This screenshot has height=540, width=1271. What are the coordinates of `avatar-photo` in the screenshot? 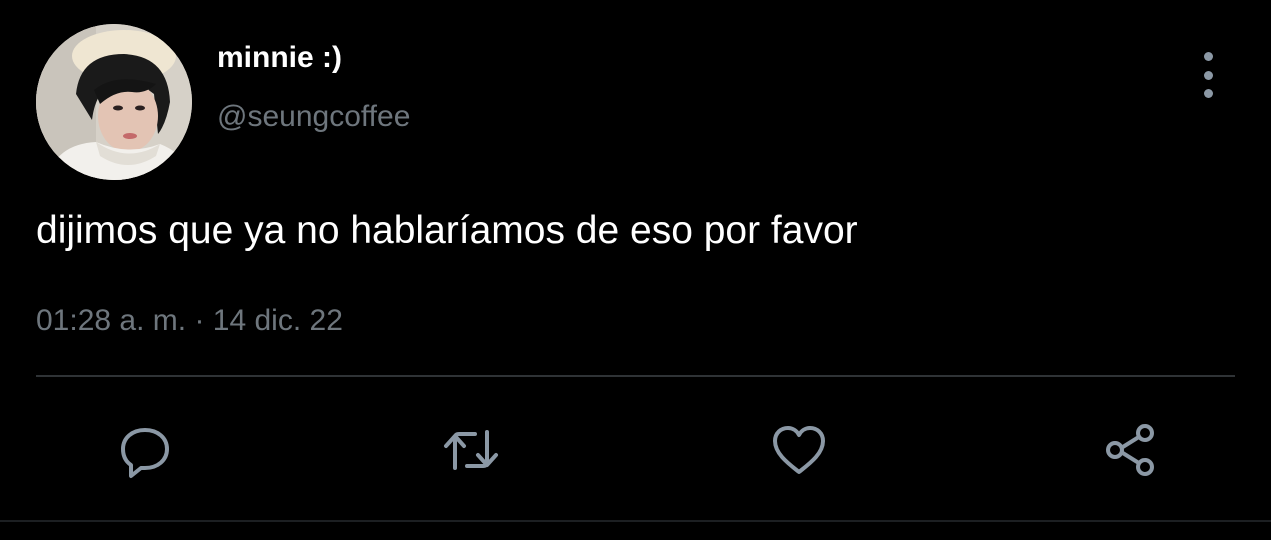 It's located at (114, 102).